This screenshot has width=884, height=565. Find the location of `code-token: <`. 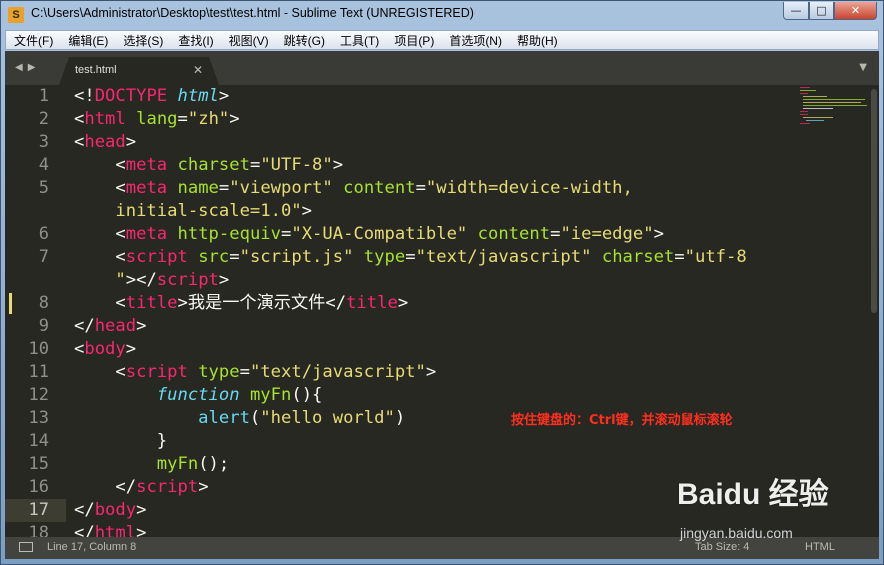

code-token: < is located at coordinates (100, 303).